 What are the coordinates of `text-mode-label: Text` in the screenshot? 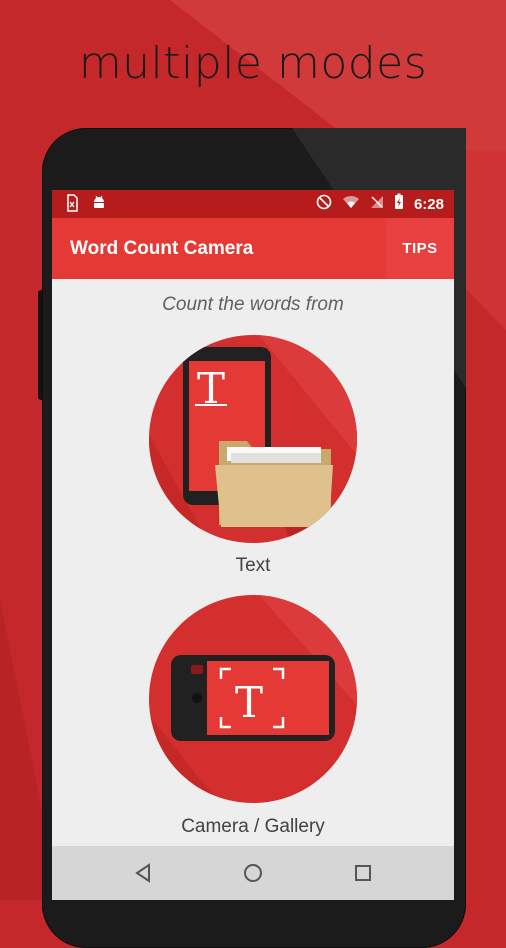 It's located at (253, 565).